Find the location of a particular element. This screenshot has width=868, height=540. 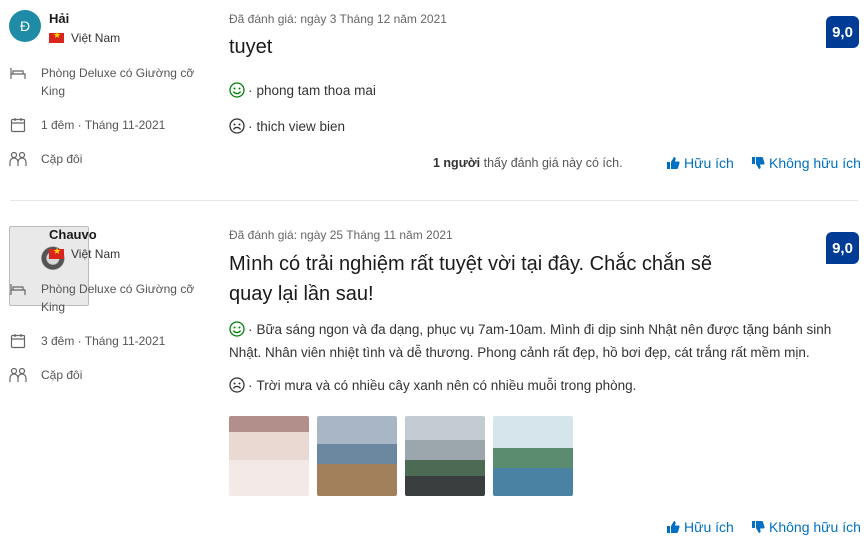

avatar: Đ is located at coordinates (25, 26).